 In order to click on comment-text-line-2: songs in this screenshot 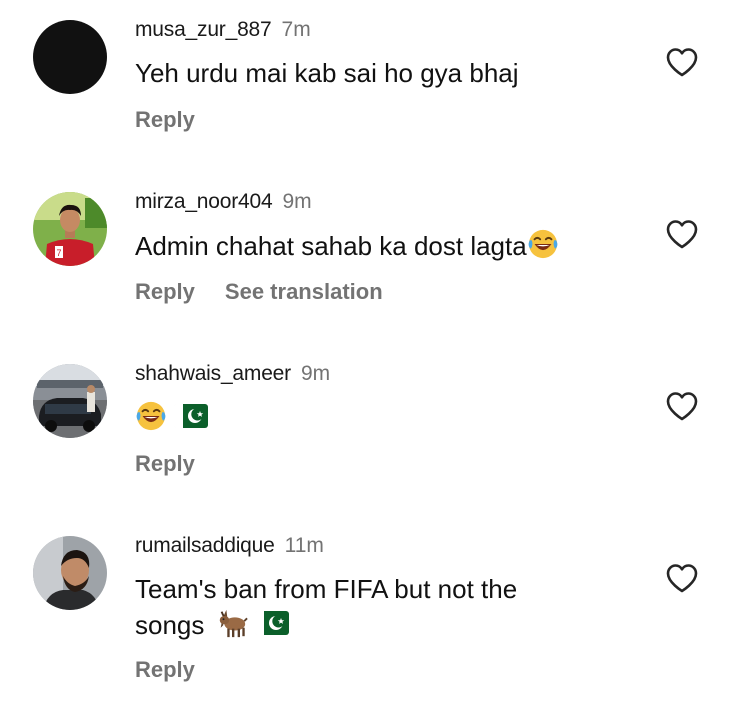, I will do `click(170, 625)`.